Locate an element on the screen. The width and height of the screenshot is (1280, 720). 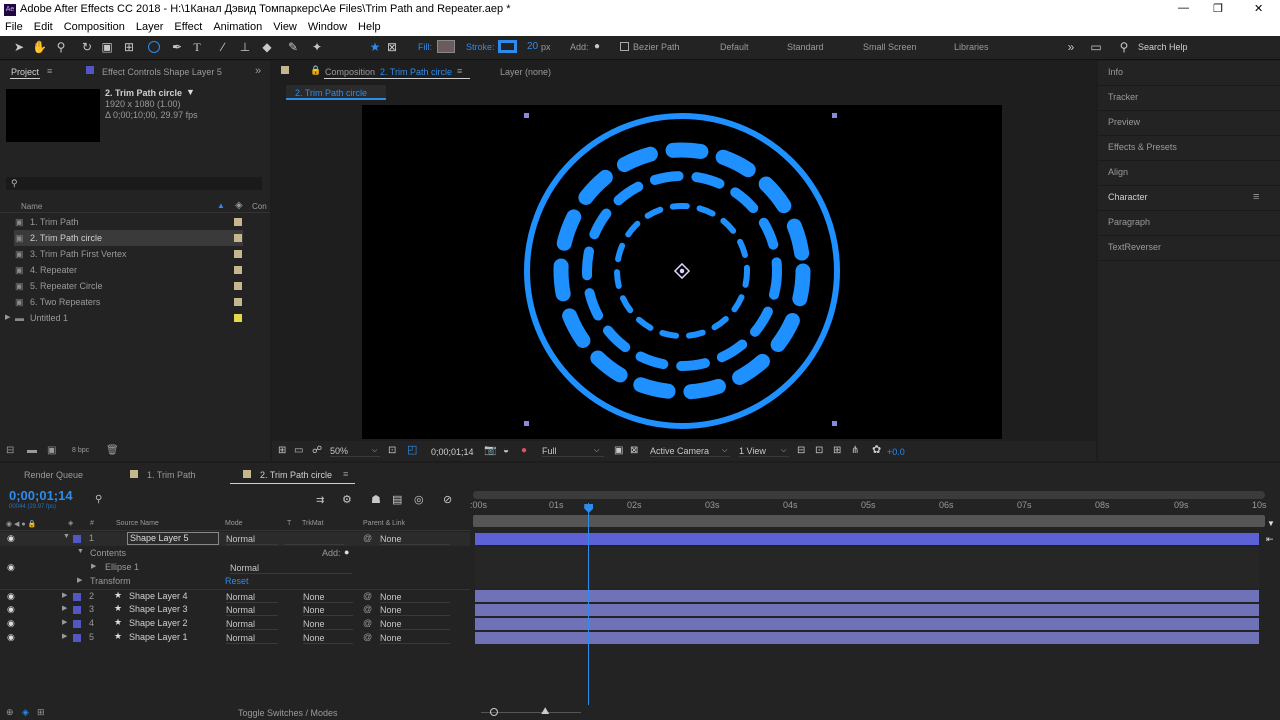
fill-swatch is located at coordinates (446, 46).